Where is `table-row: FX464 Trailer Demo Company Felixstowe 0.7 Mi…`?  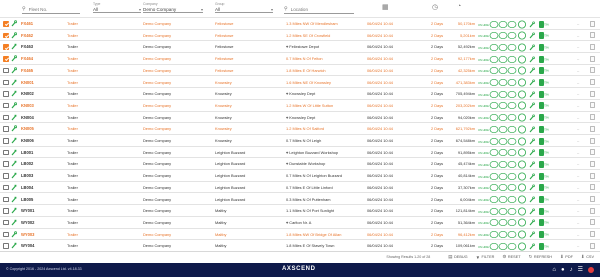 table-row: FX464 Trailer Demo Company Felixstowe 0.7 Mi… is located at coordinates (300, 59).